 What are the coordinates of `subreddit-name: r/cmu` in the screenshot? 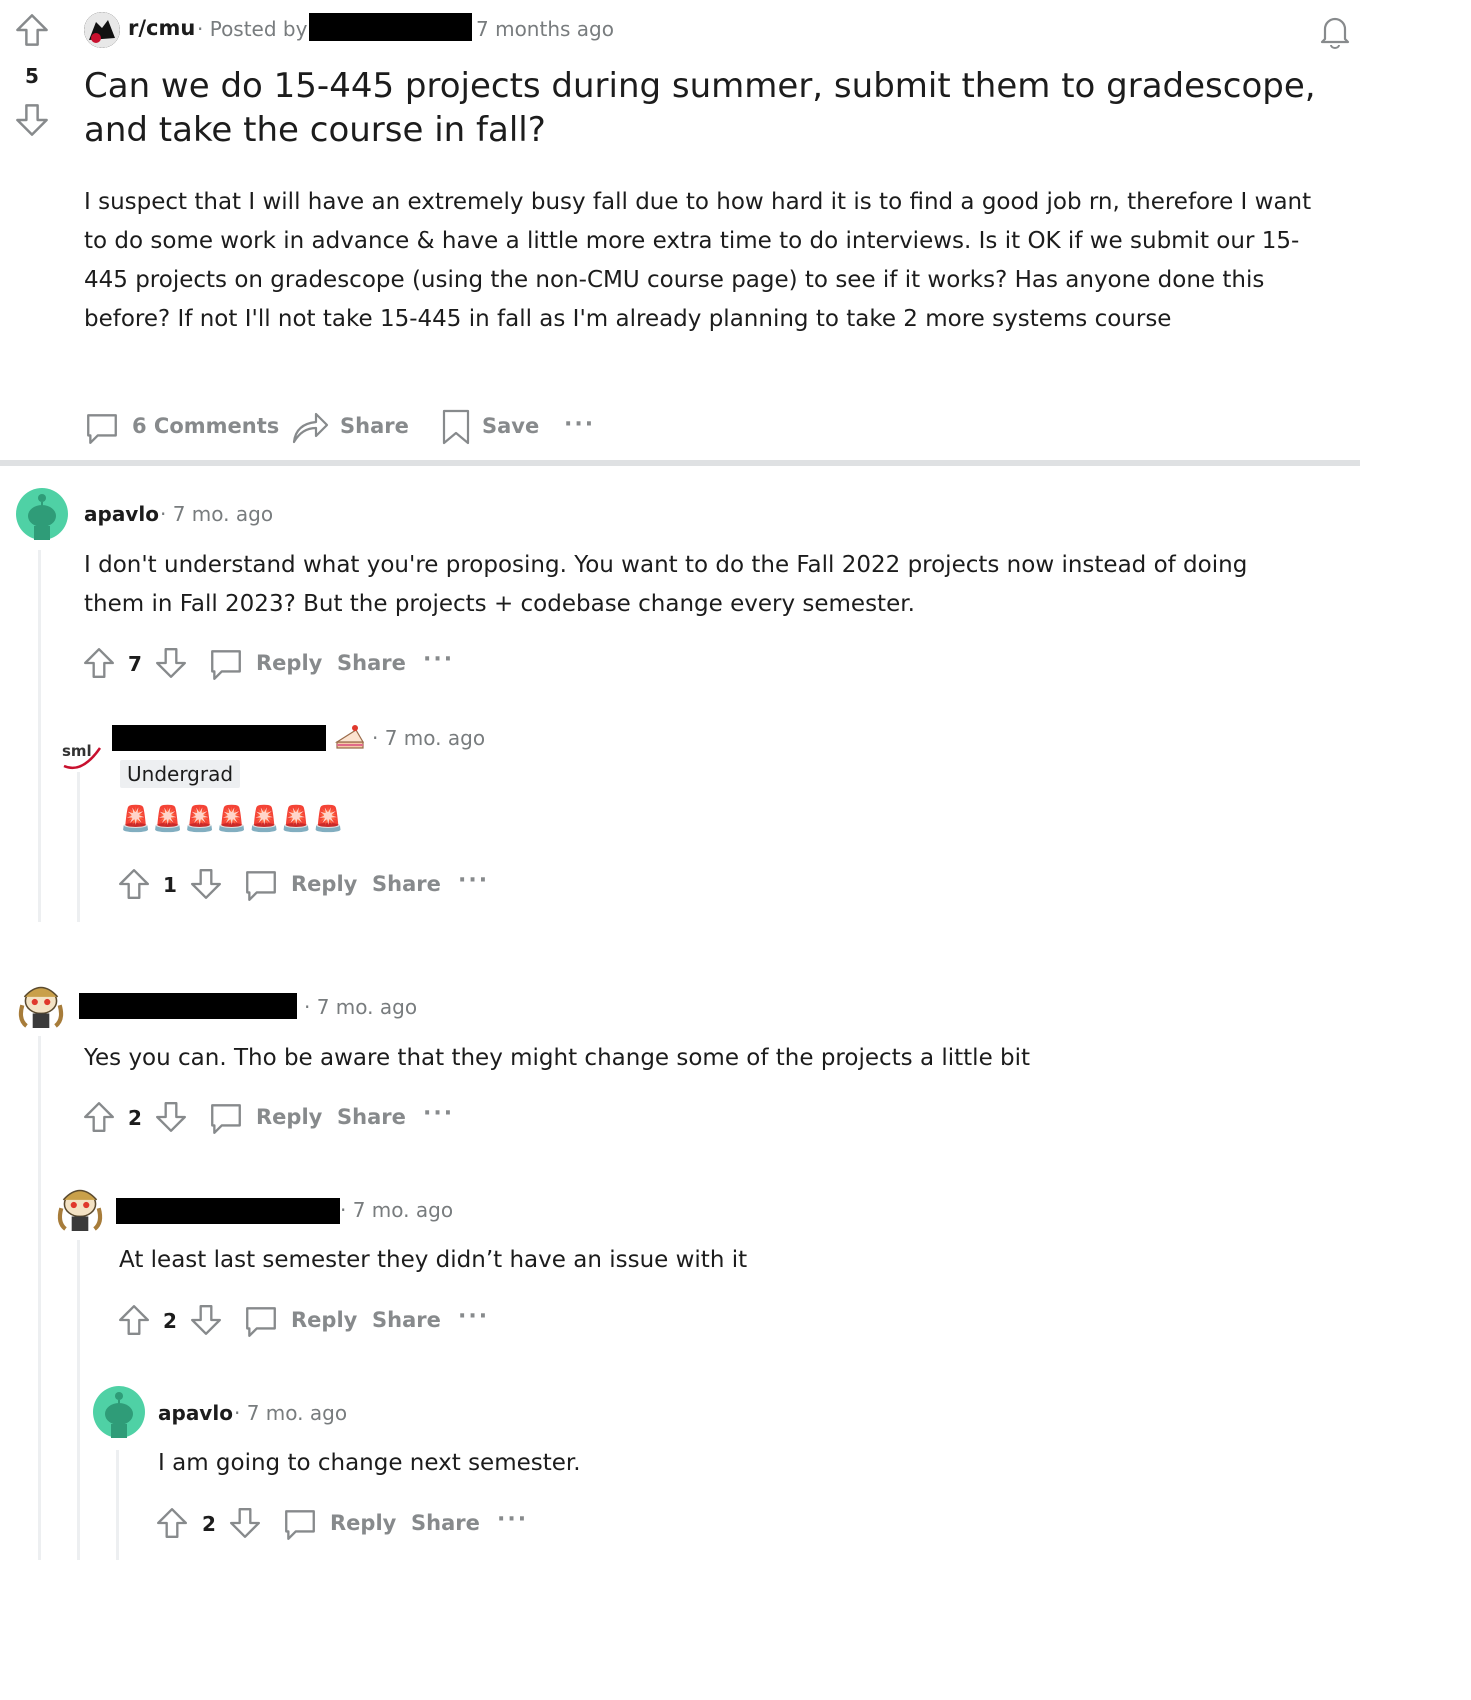 It's located at (161, 28).